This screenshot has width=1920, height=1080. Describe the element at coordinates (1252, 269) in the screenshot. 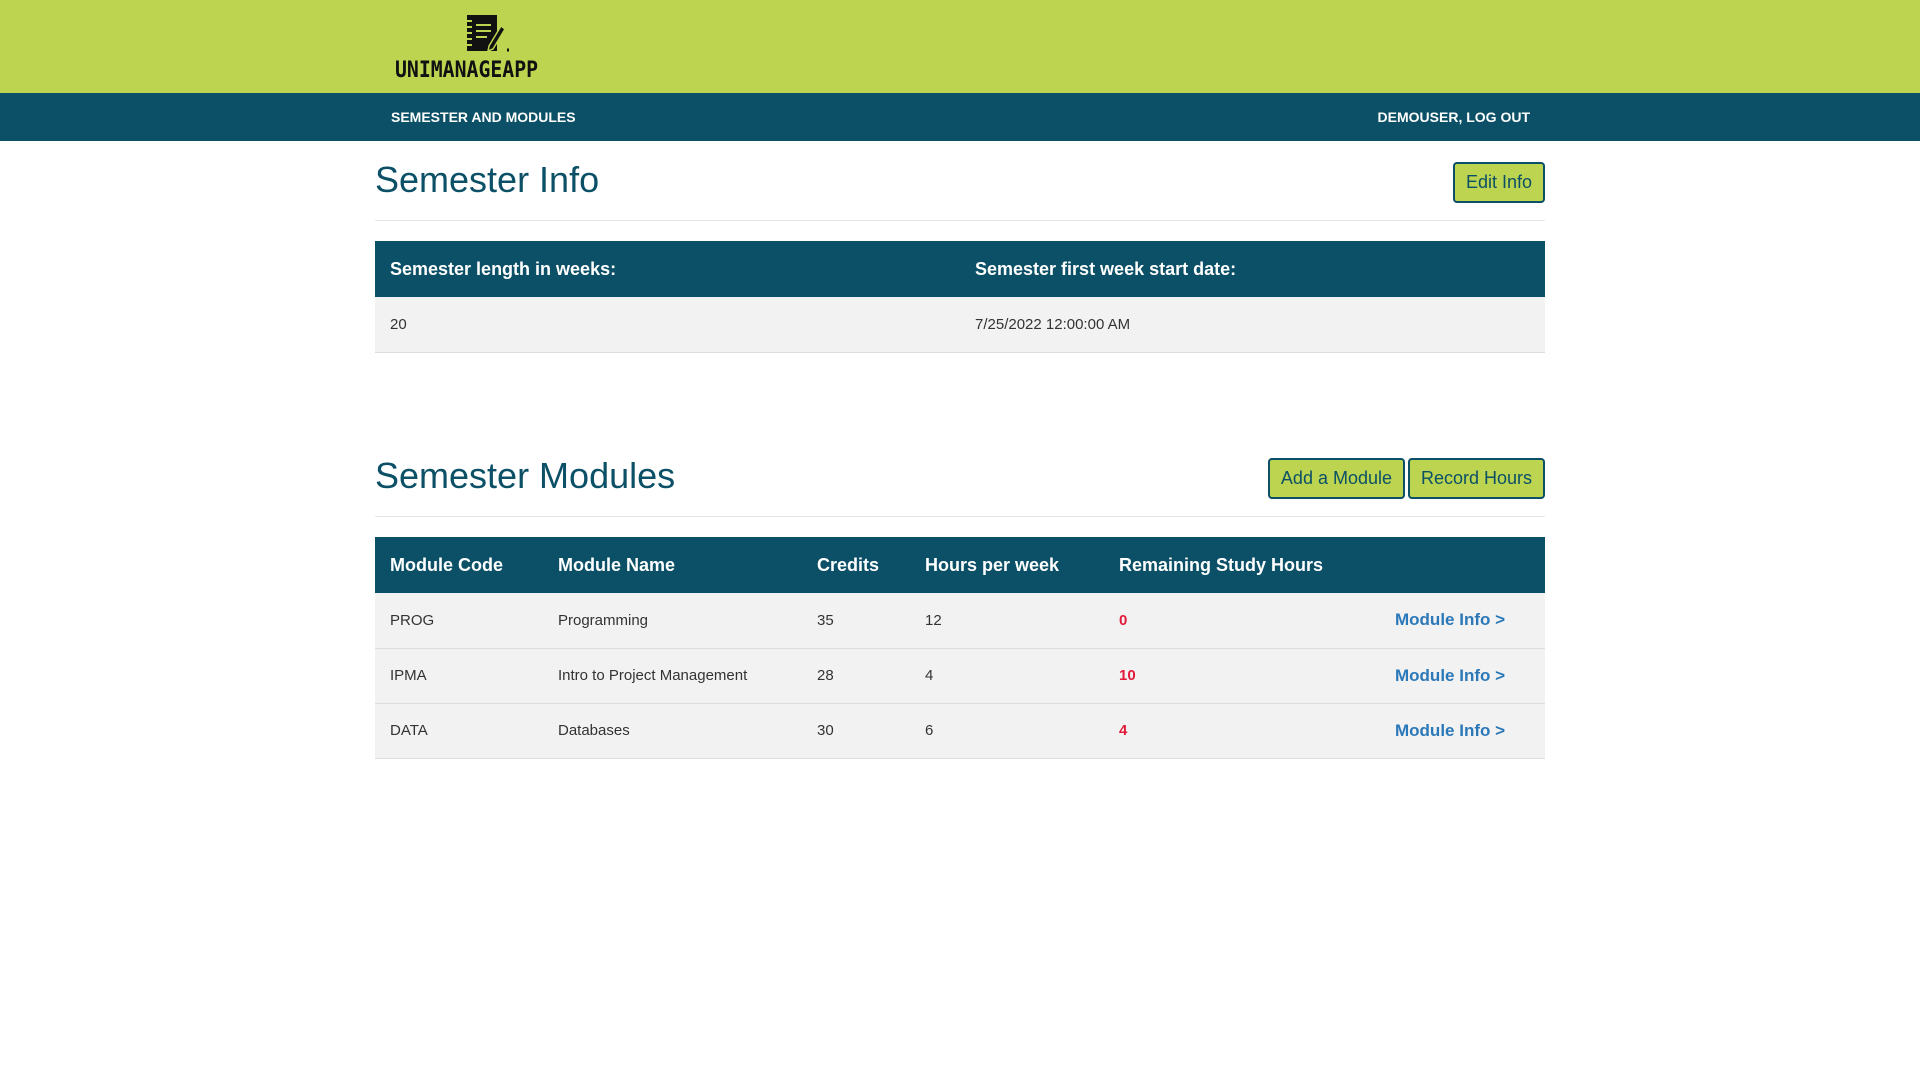

I see `header-start-date: Semester first week start date:` at that location.